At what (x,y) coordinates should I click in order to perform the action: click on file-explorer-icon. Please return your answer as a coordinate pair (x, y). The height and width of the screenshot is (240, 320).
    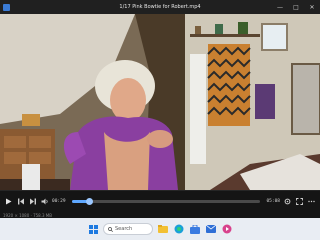
    Looking at the image, I should click on (163, 229).